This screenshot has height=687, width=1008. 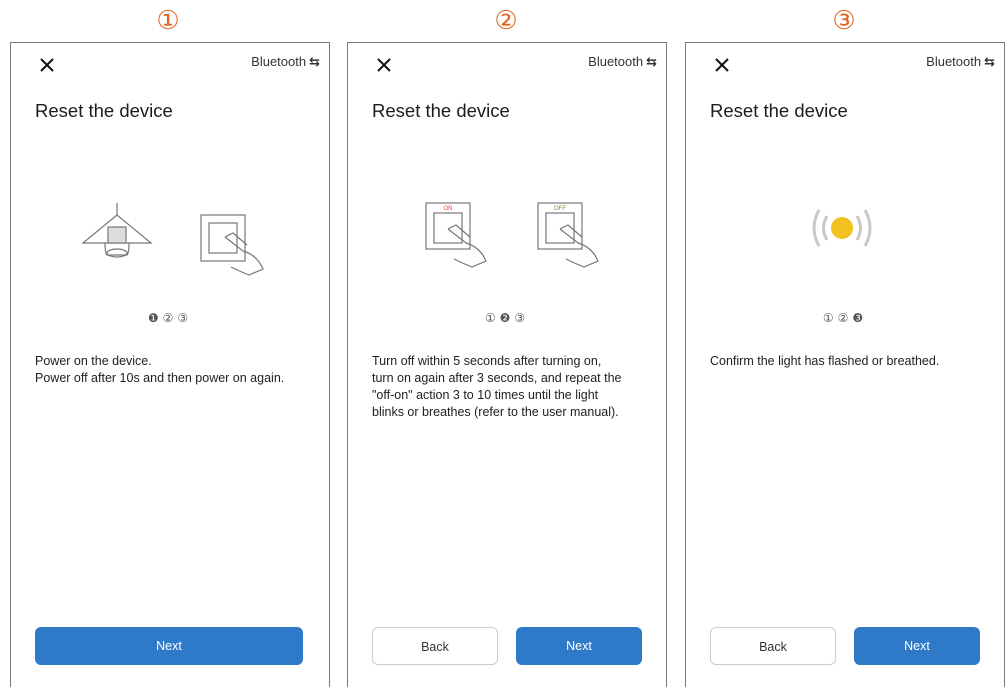 I want to click on step-marker-2: ②, so click(x=506, y=21).